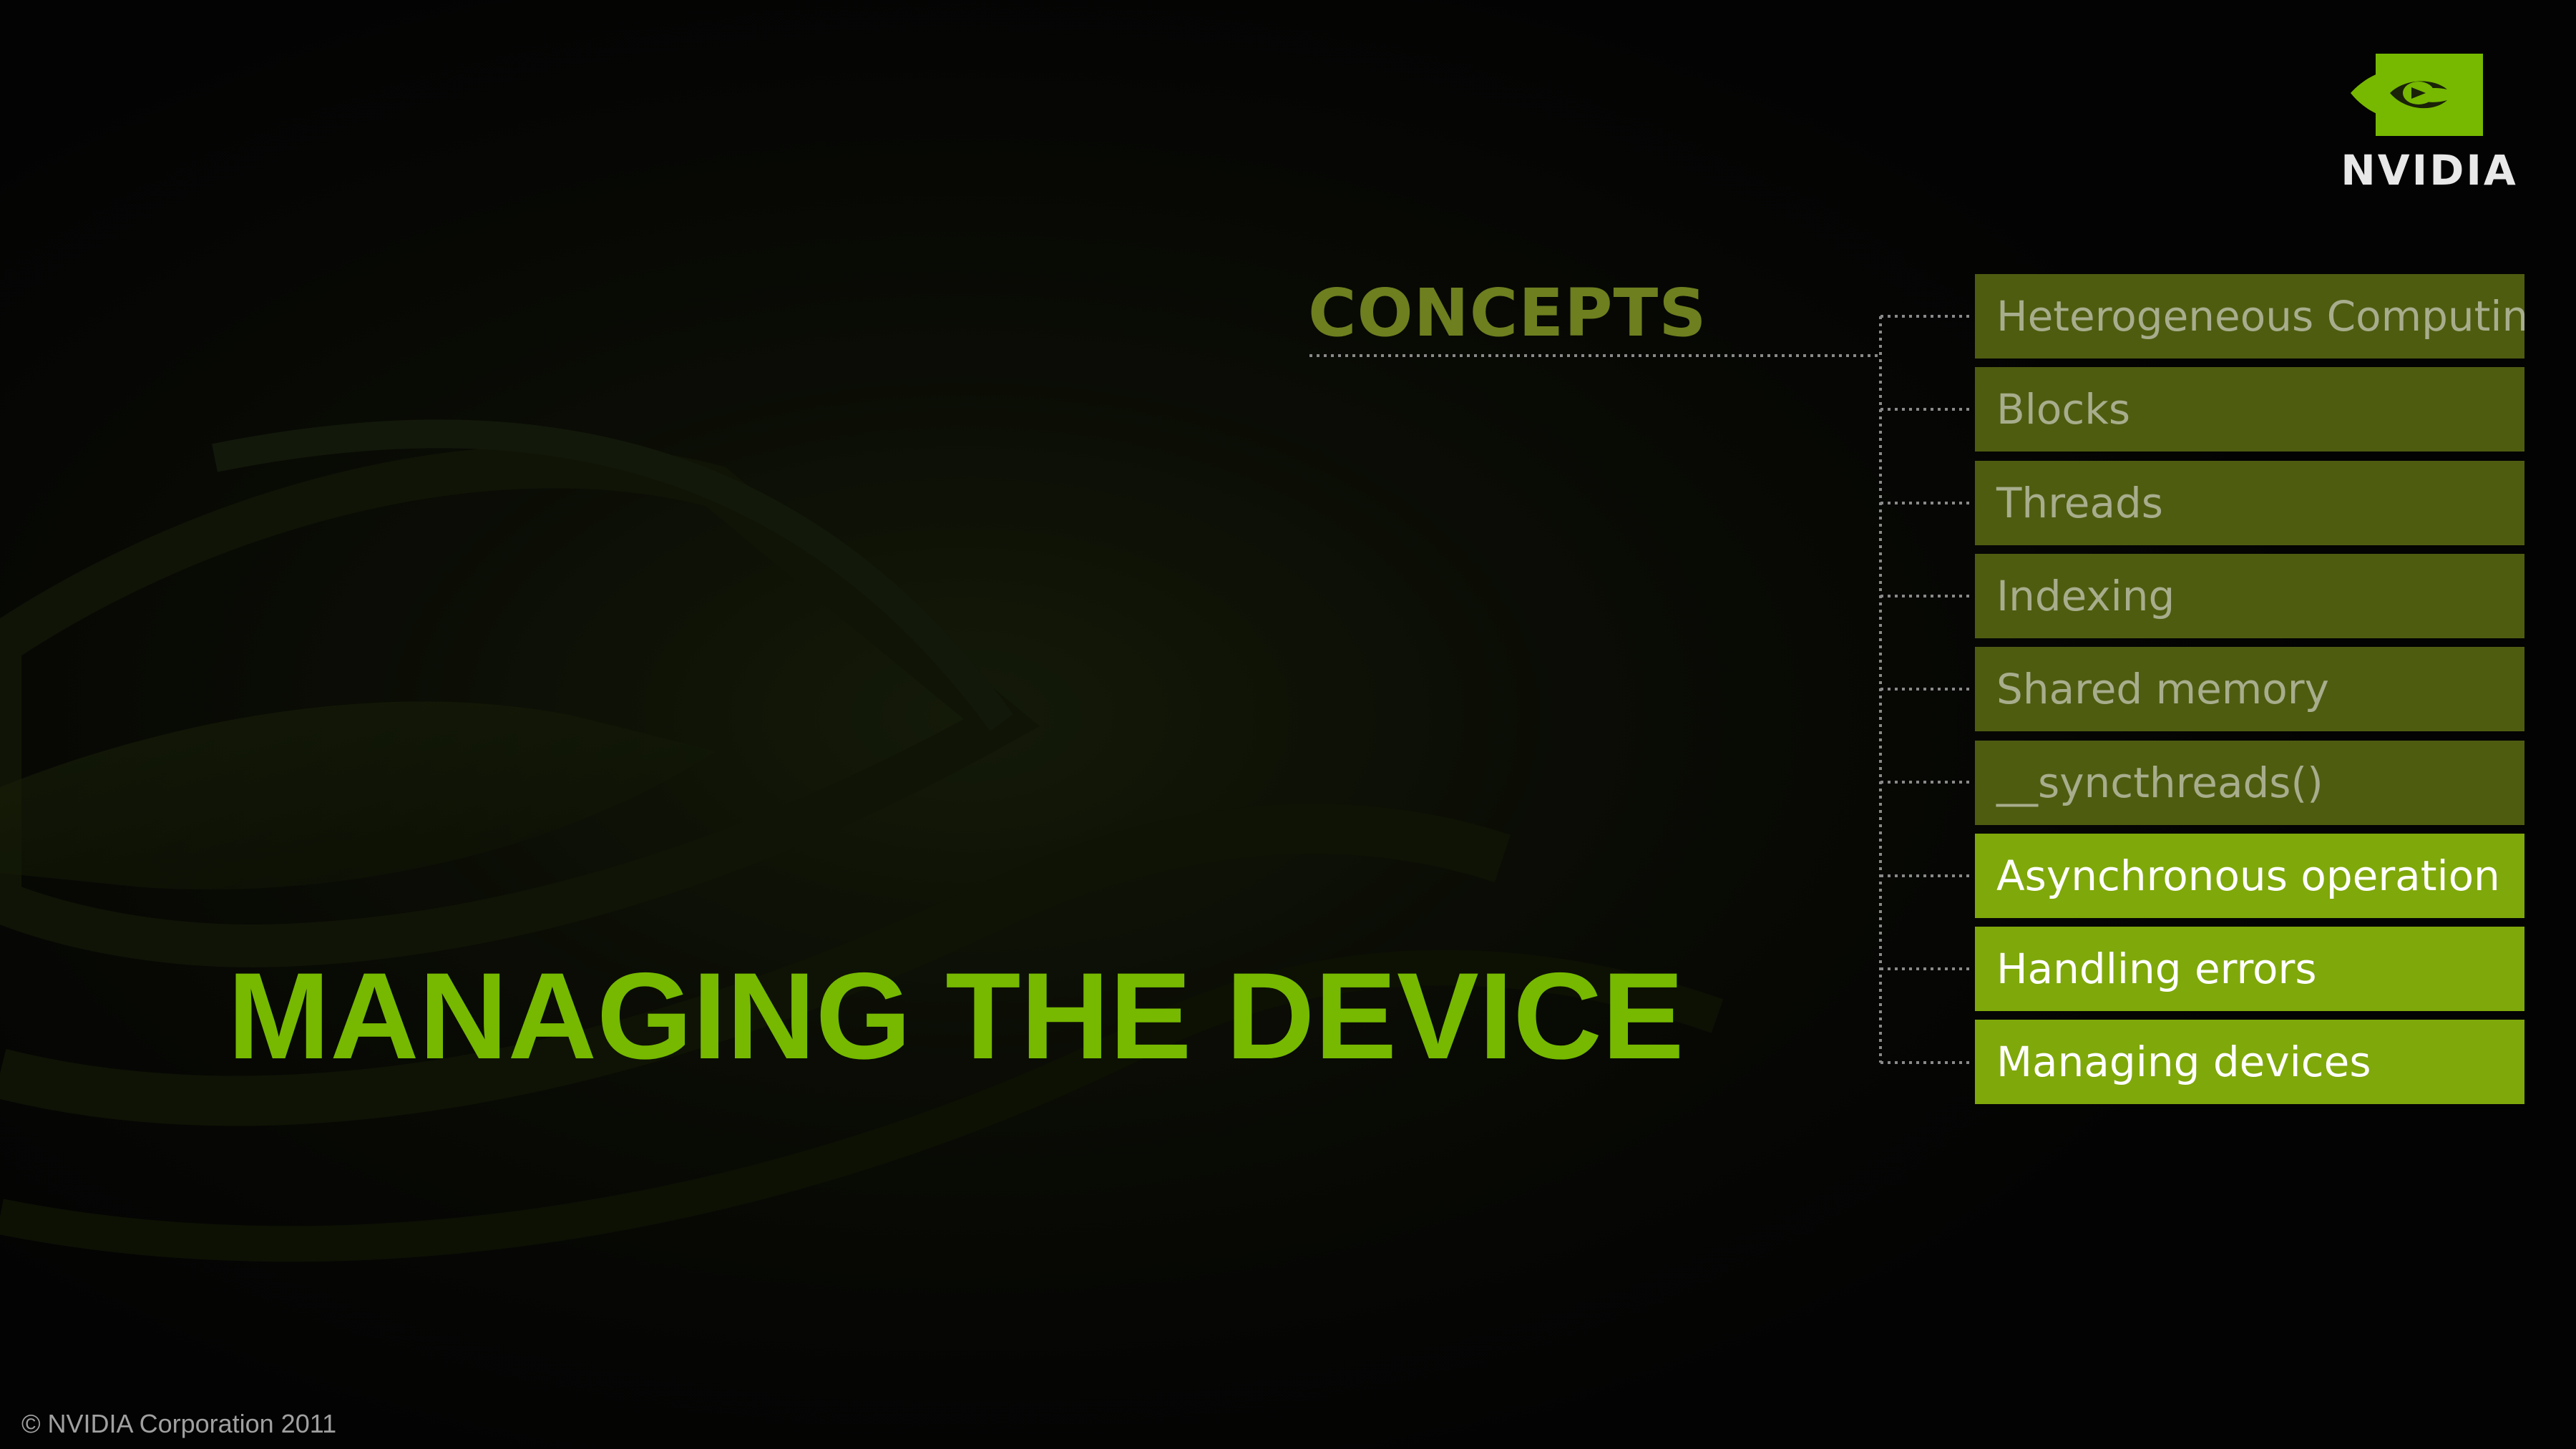  Describe the element at coordinates (956, 1016) in the screenshot. I see `slide-title: MANAGING THE DEVICE` at that location.